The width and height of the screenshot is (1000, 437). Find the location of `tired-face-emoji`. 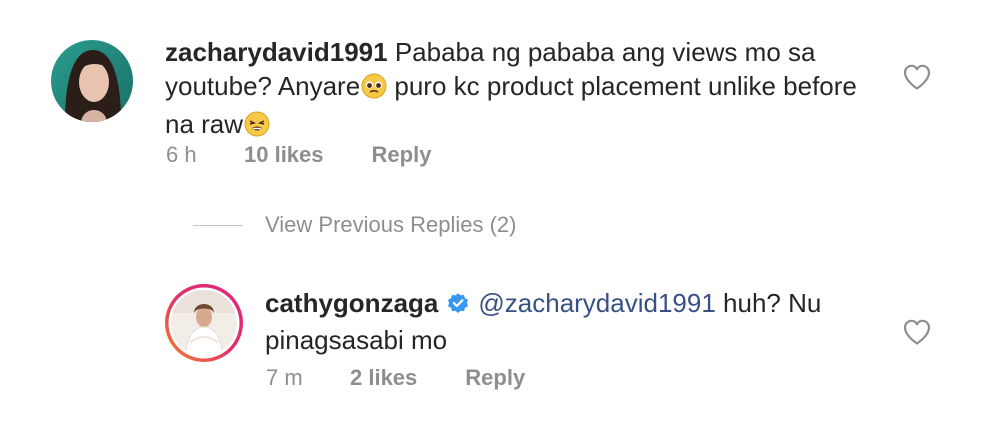

tired-face-emoji is located at coordinates (257, 128).